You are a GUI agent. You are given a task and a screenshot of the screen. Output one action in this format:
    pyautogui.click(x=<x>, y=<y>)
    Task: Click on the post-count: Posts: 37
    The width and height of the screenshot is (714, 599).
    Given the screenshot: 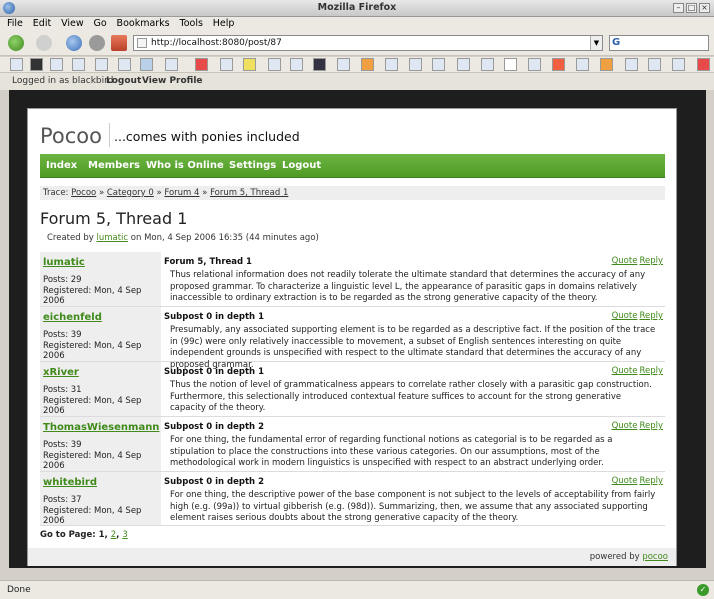 What is the action you would take?
    pyautogui.click(x=62, y=500)
    